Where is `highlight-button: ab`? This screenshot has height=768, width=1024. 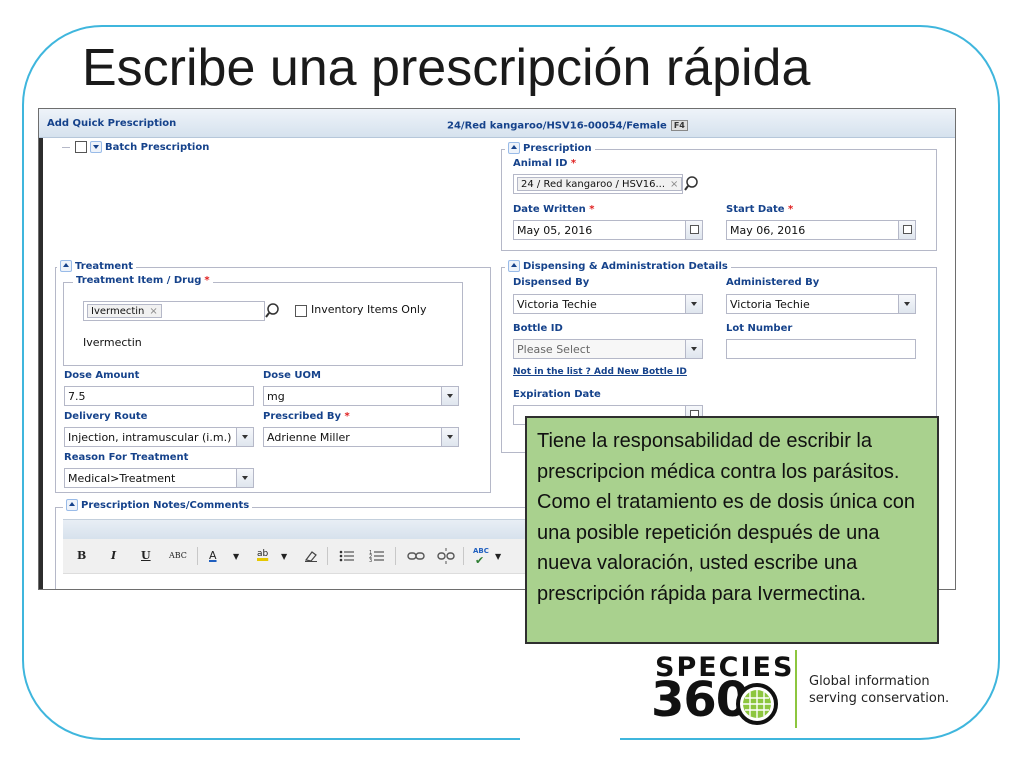 highlight-button: ab is located at coordinates (262, 554).